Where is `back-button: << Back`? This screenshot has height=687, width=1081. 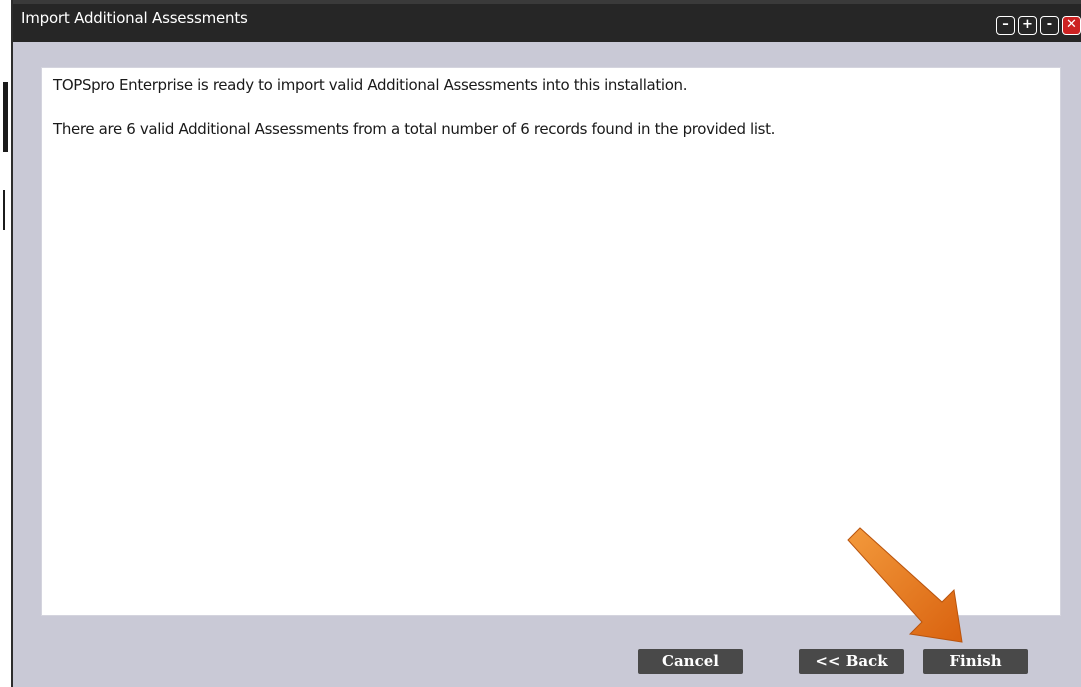 back-button: << Back is located at coordinates (851, 661).